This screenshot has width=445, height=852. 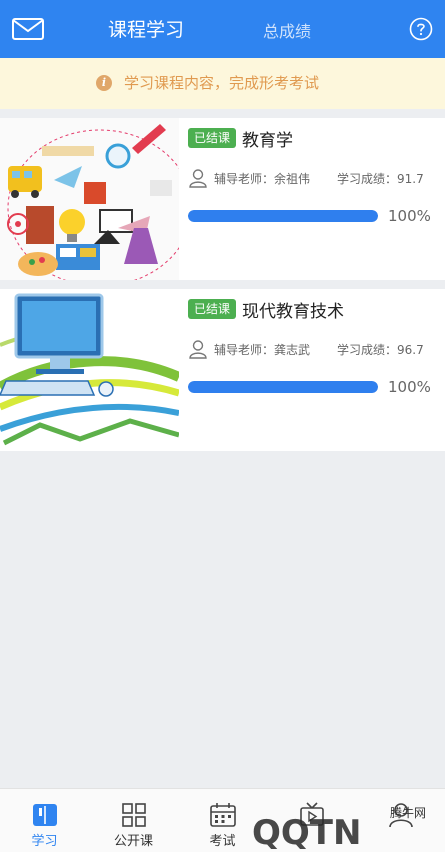 I want to click on calendar-icon, so click(x=223, y=815).